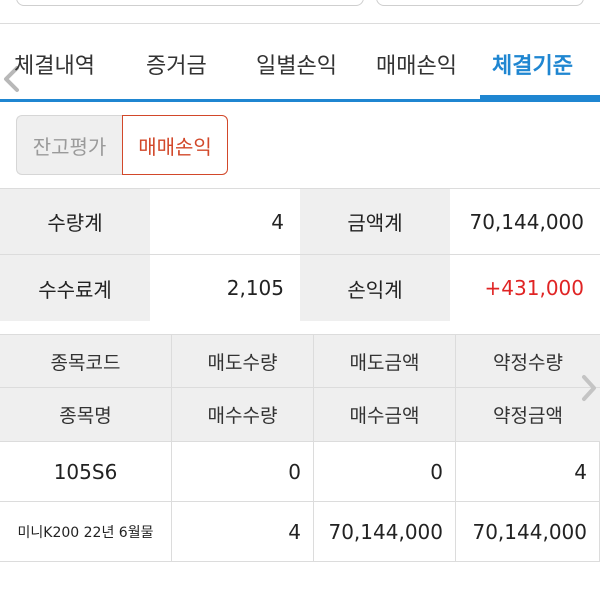  I want to click on tab-trading-pnl: 매매손익, so click(416, 64).